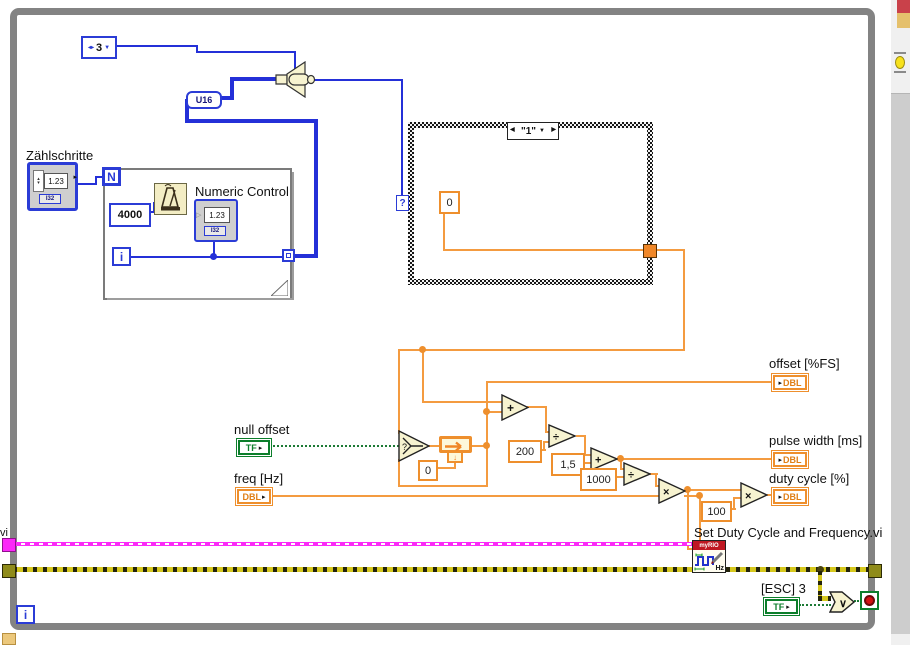  Describe the element at coordinates (91, 47) in the screenshot. I see `enum-arrows-icon: ◂▸` at that location.